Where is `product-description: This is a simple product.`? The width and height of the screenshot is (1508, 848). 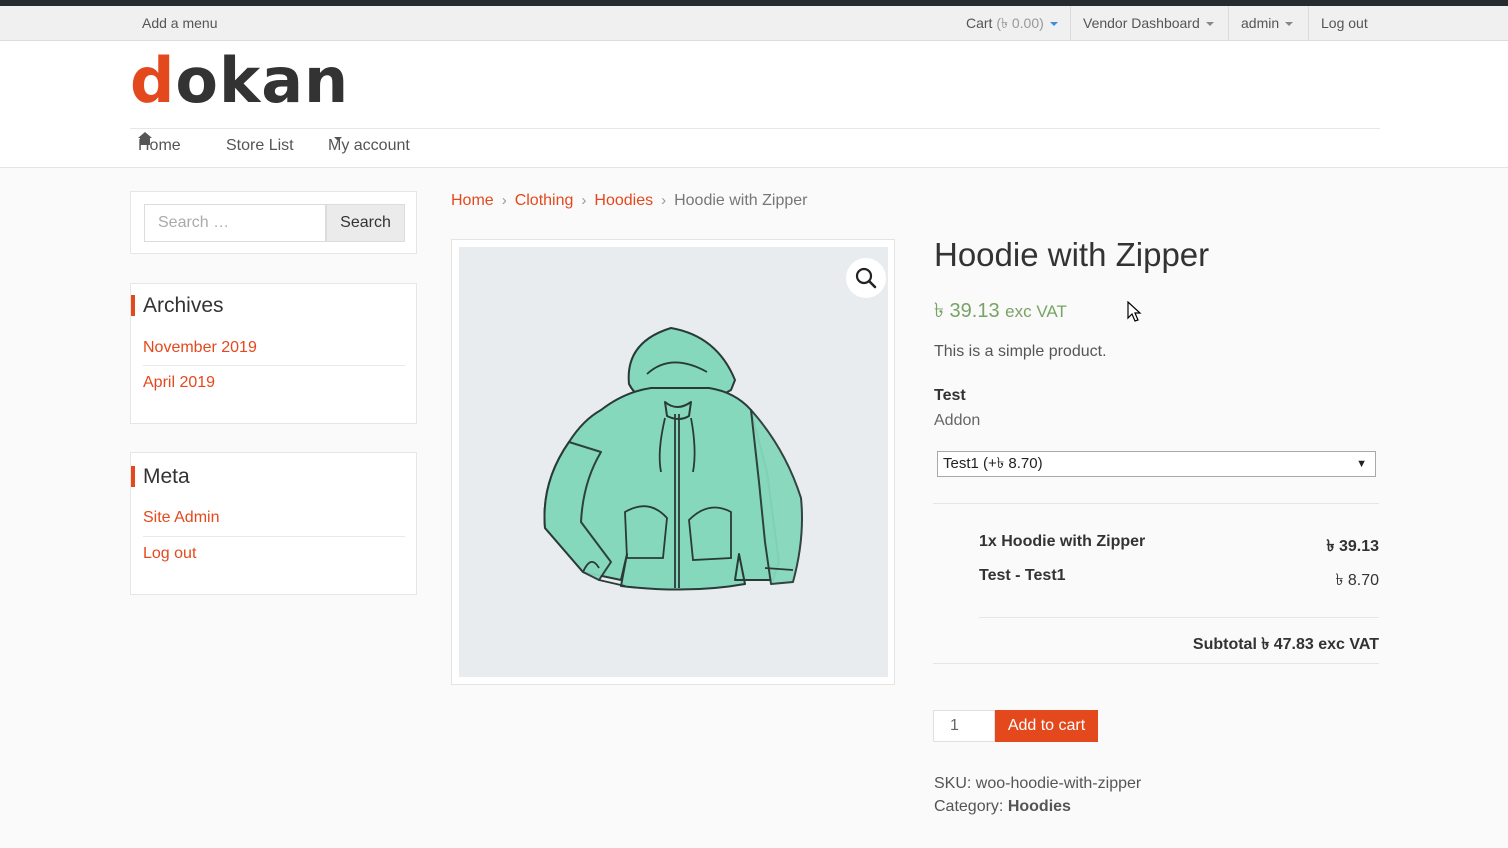
product-description: This is a simple product. is located at coordinates (1020, 351).